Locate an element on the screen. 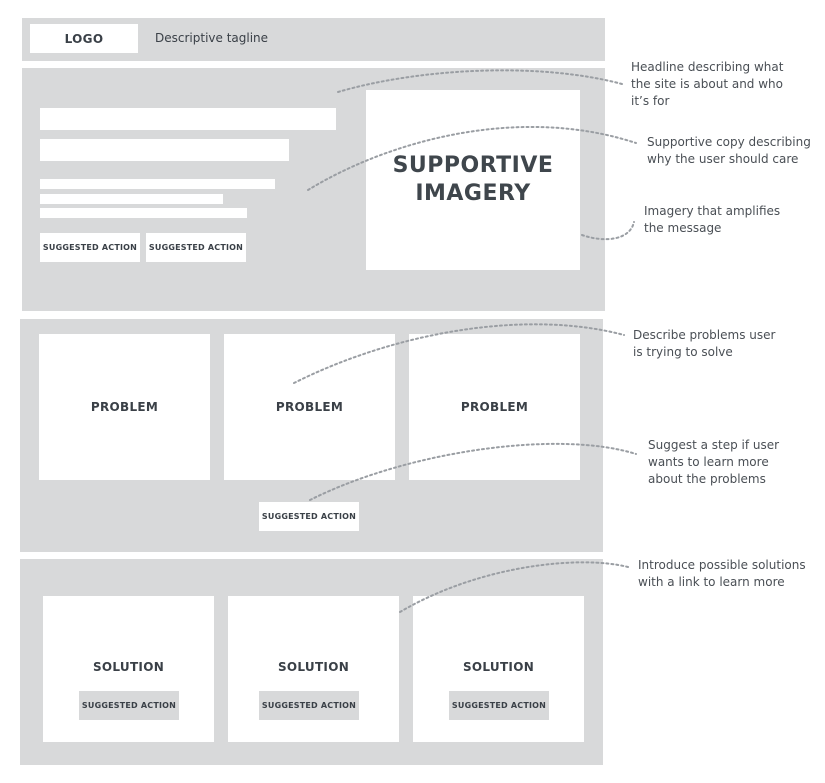  connector-imagery is located at coordinates (608, 231).